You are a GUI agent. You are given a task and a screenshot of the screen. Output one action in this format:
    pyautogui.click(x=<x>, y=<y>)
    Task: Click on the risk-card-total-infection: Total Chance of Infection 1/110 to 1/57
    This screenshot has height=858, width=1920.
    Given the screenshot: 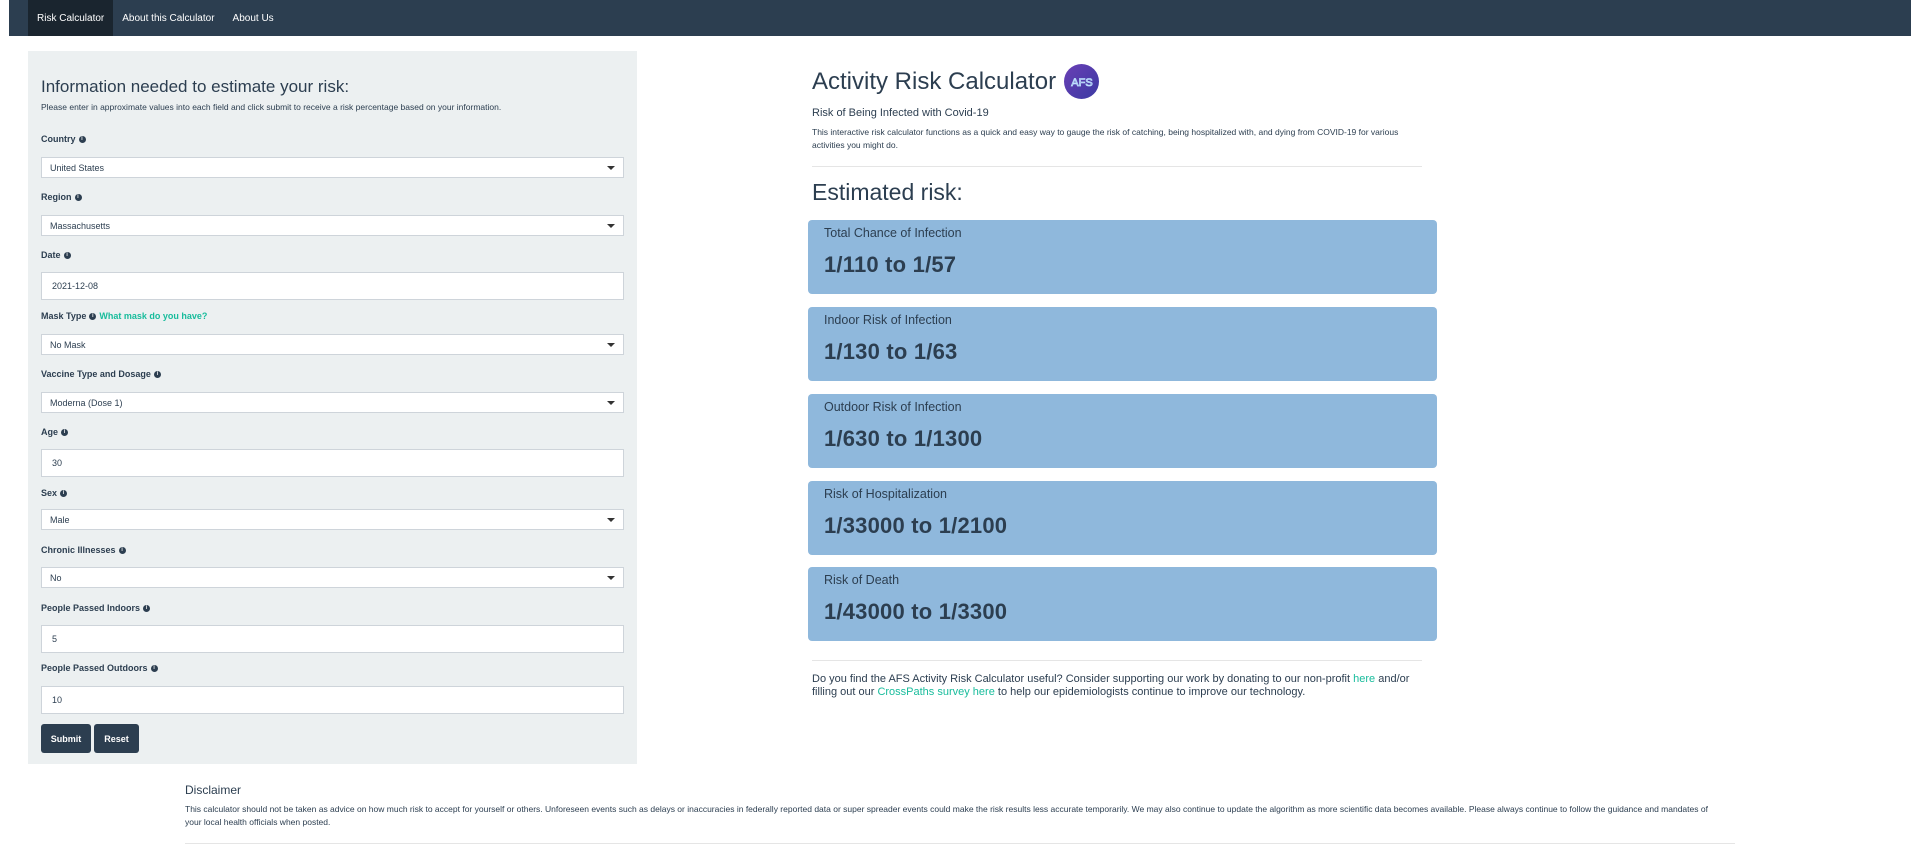 What is the action you would take?
    pyautogui.click(x=1122, y=257)
    